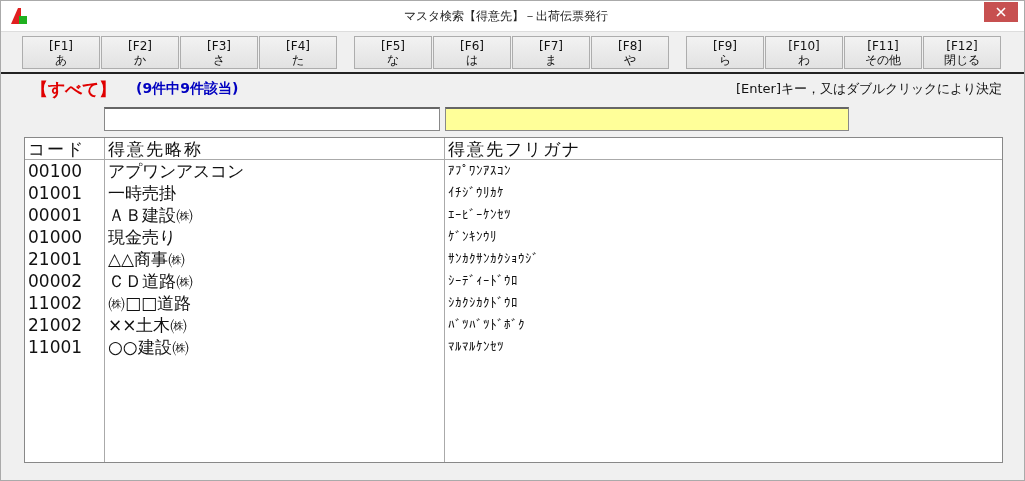 The image size is (1025, 481). What do you see at coordinates (187, 89) in the screenshot?
I see `match-count: (9件中9件該当)` at bounding box center [187, 89].